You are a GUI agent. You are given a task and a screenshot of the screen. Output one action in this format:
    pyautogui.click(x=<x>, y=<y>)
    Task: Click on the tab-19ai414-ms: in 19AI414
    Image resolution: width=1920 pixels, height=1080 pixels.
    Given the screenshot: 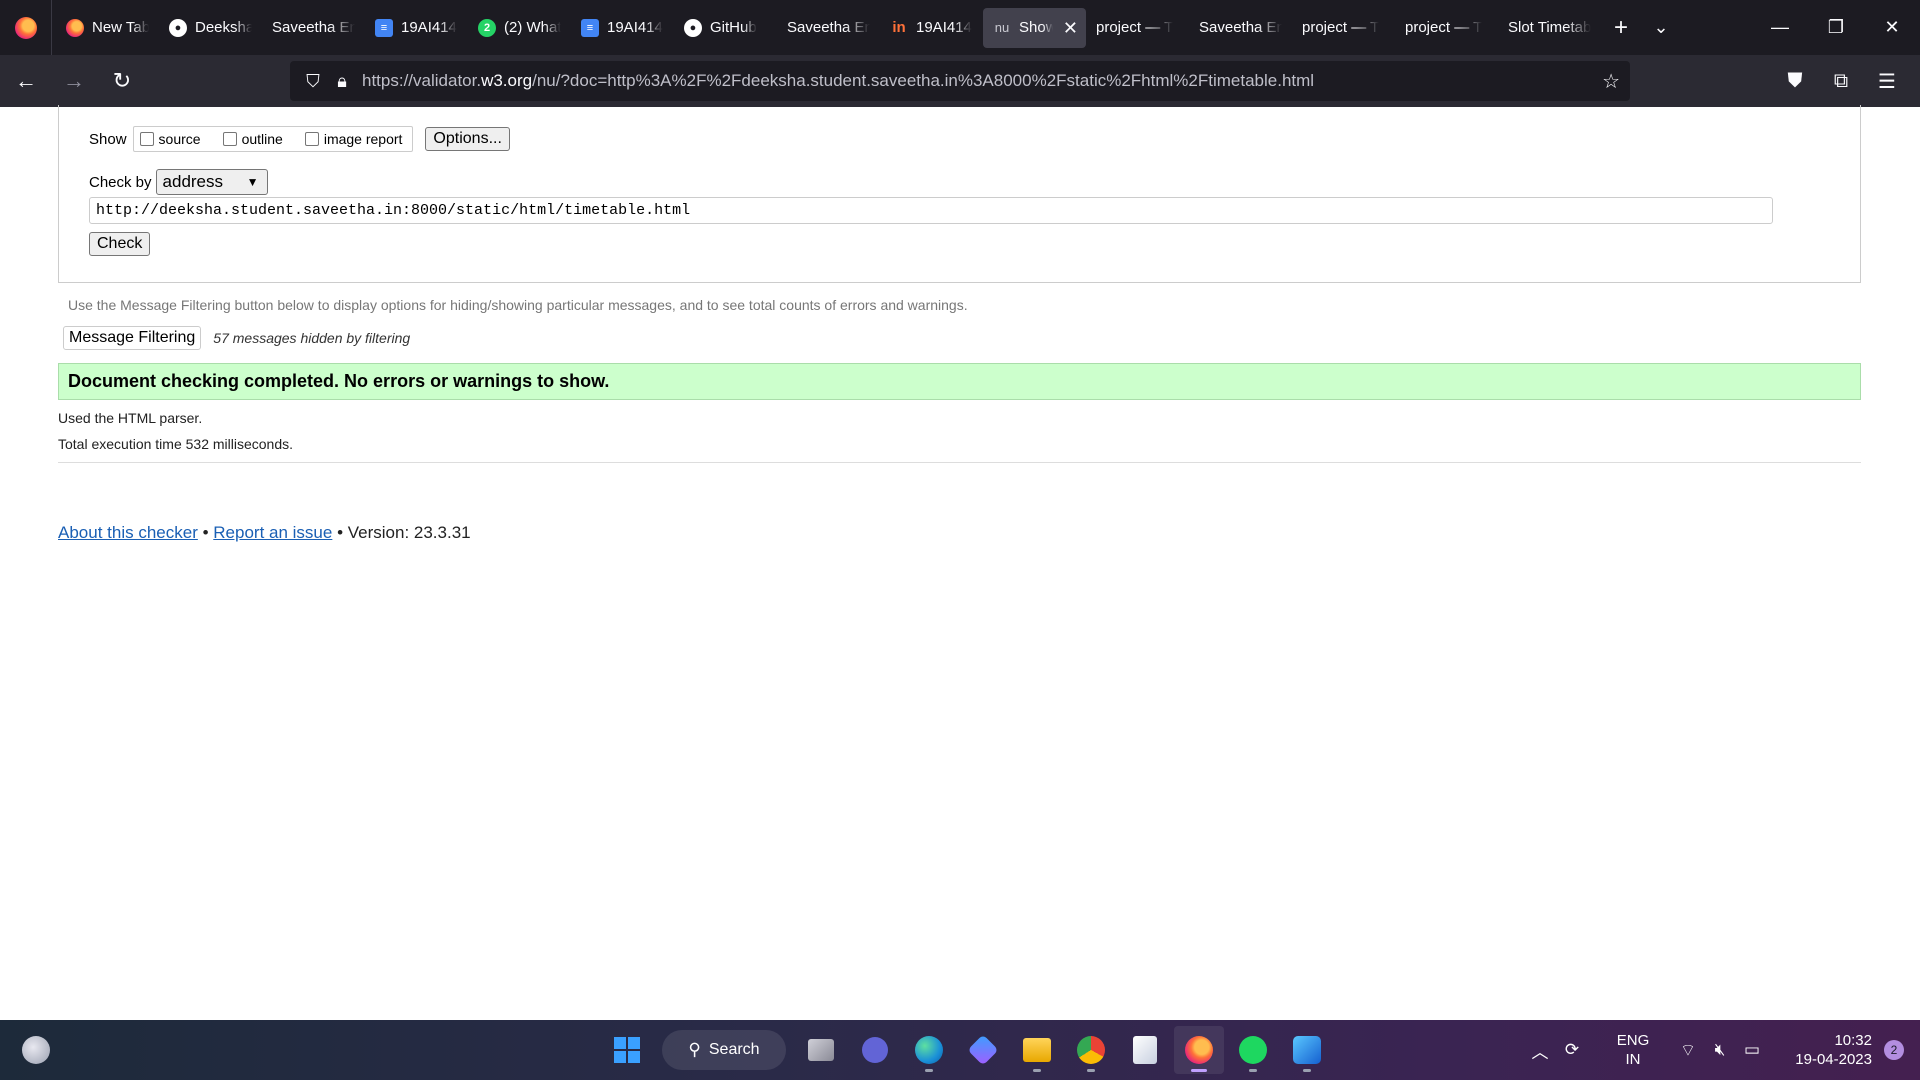 What is the action you would take?
    pyautogui.click(x=931, y=28)
    